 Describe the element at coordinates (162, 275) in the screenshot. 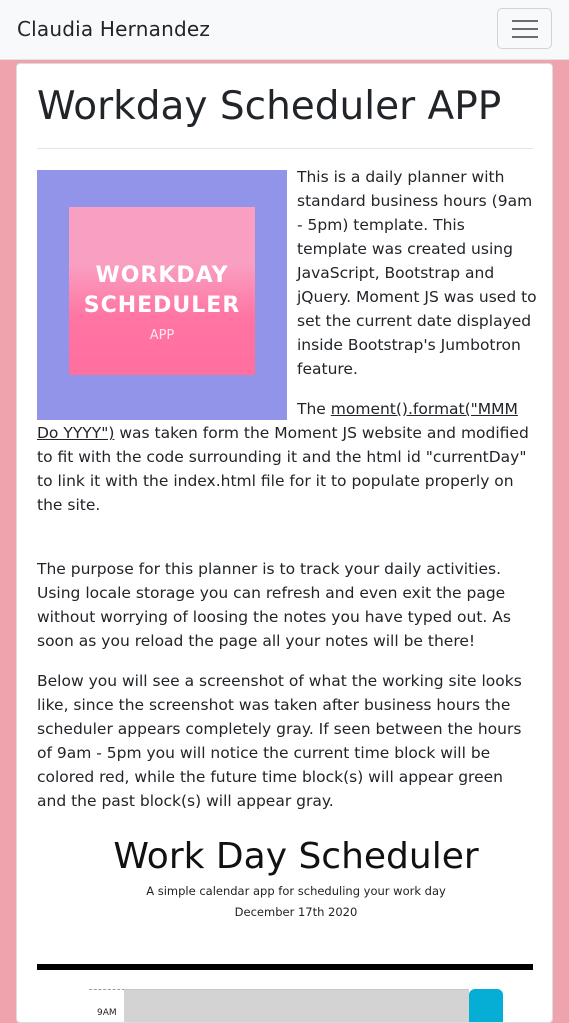

I see `logo-line-1: WORKDAY` at that location.